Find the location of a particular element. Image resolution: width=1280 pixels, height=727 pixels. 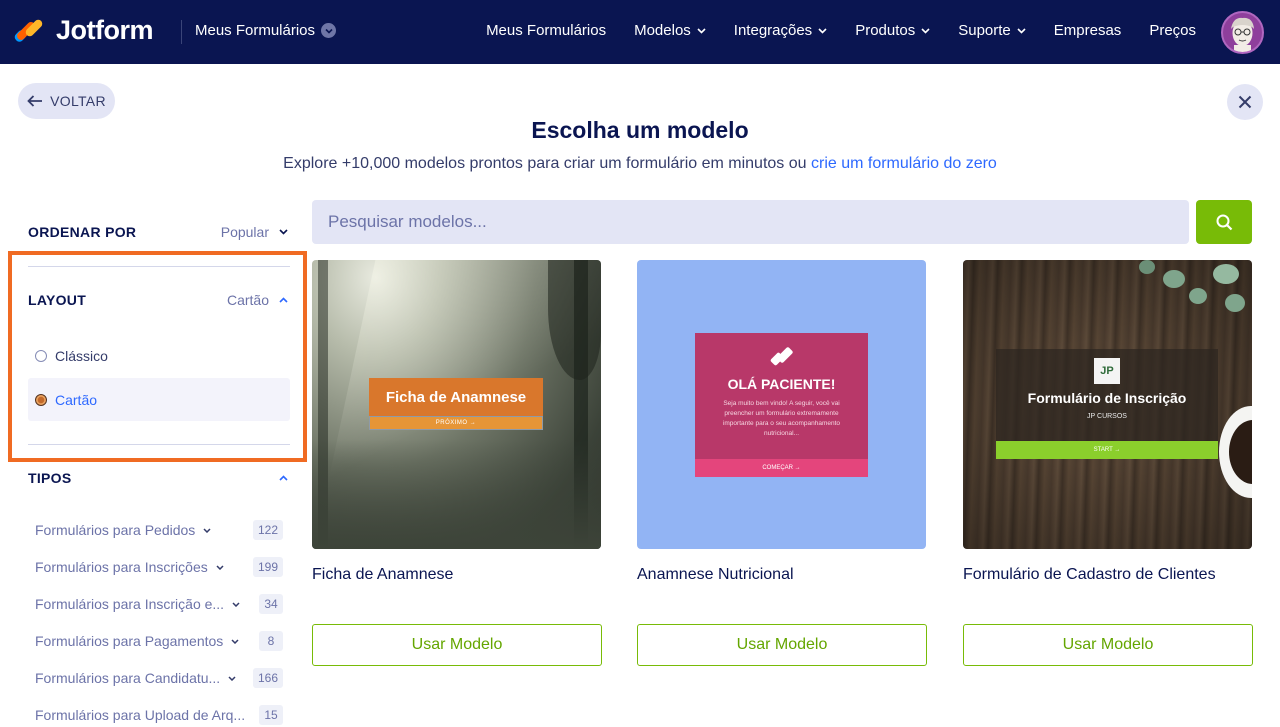

search-input is located at coordinates (728, 222).